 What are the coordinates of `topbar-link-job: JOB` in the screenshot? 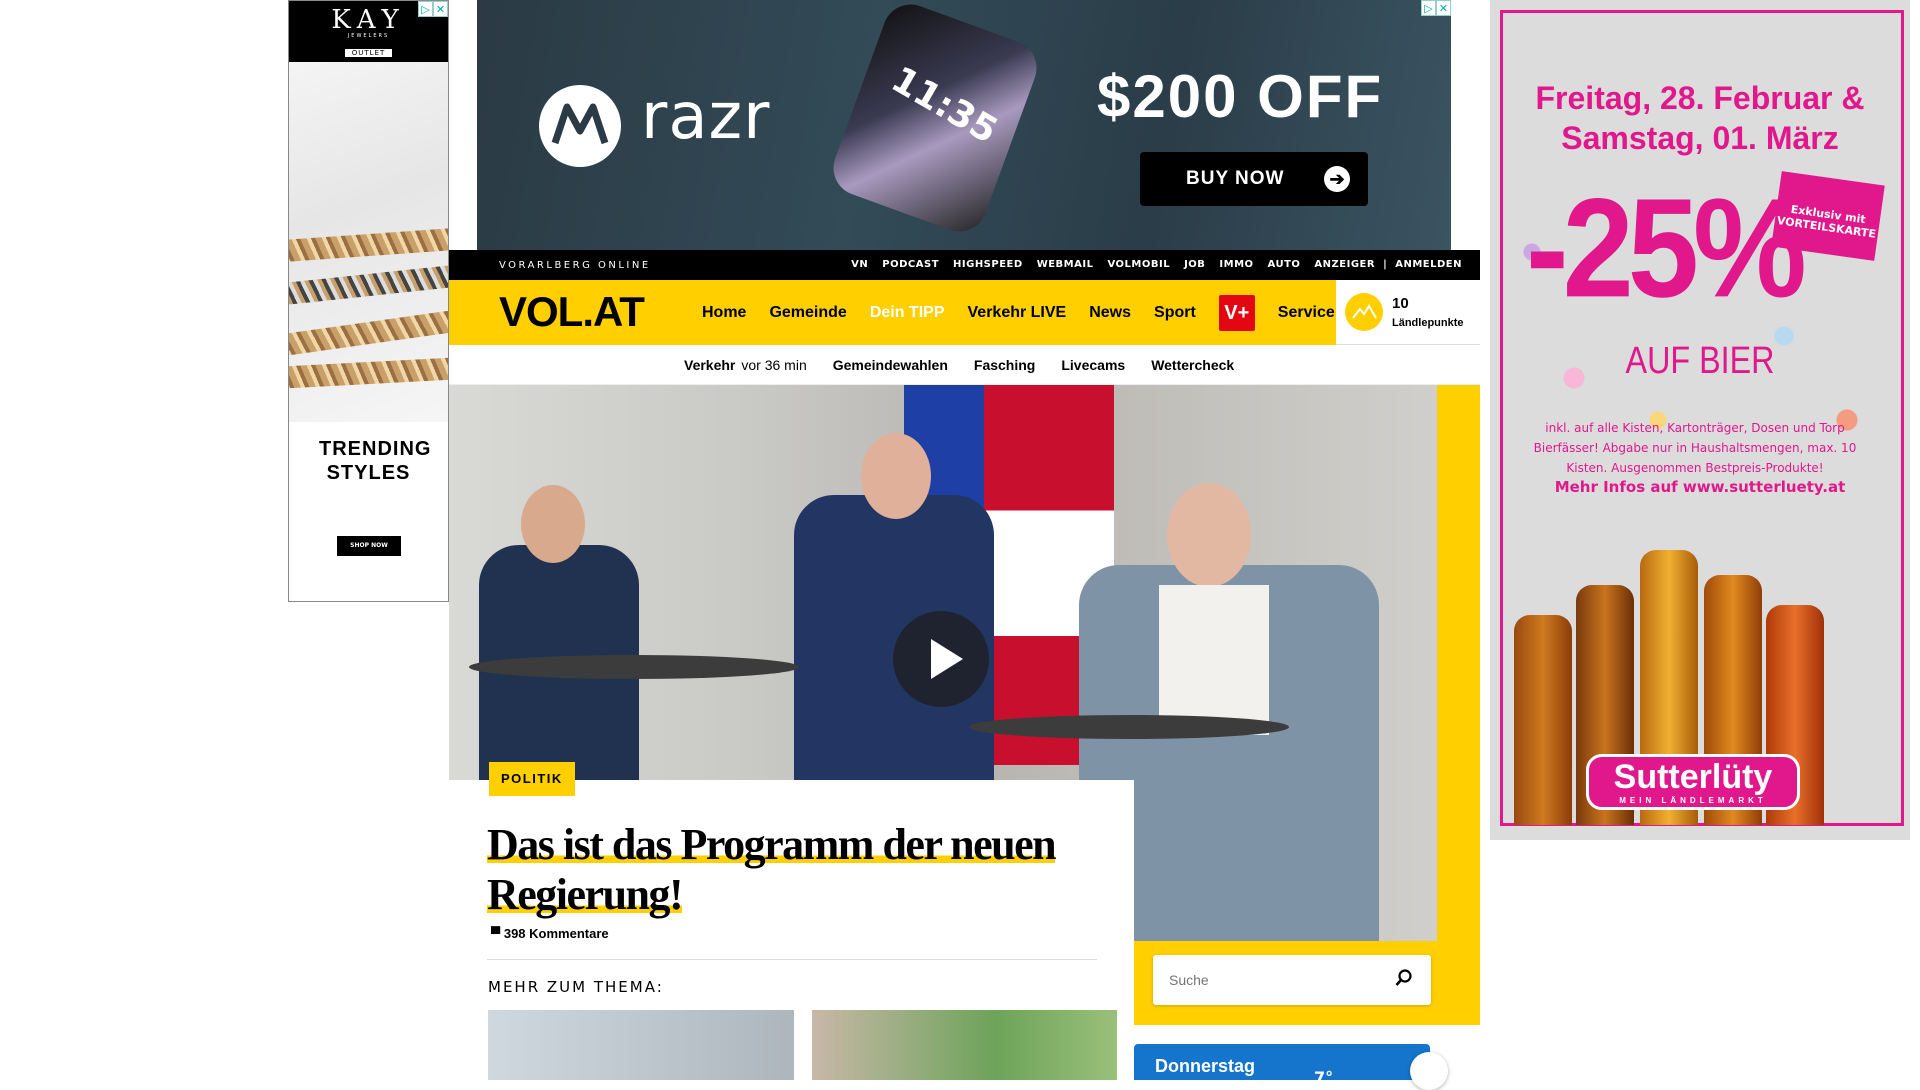 It's located at (1194, 265).